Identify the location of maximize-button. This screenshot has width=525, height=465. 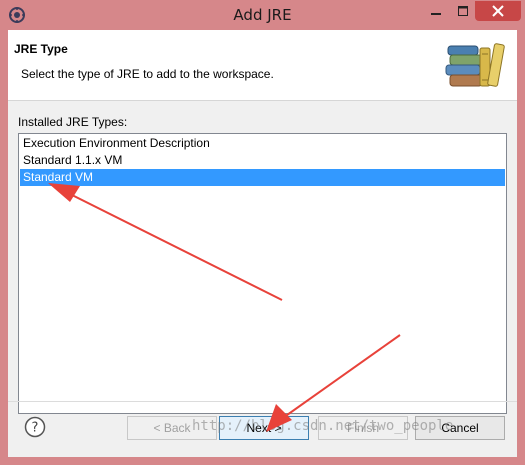
(463, 11).